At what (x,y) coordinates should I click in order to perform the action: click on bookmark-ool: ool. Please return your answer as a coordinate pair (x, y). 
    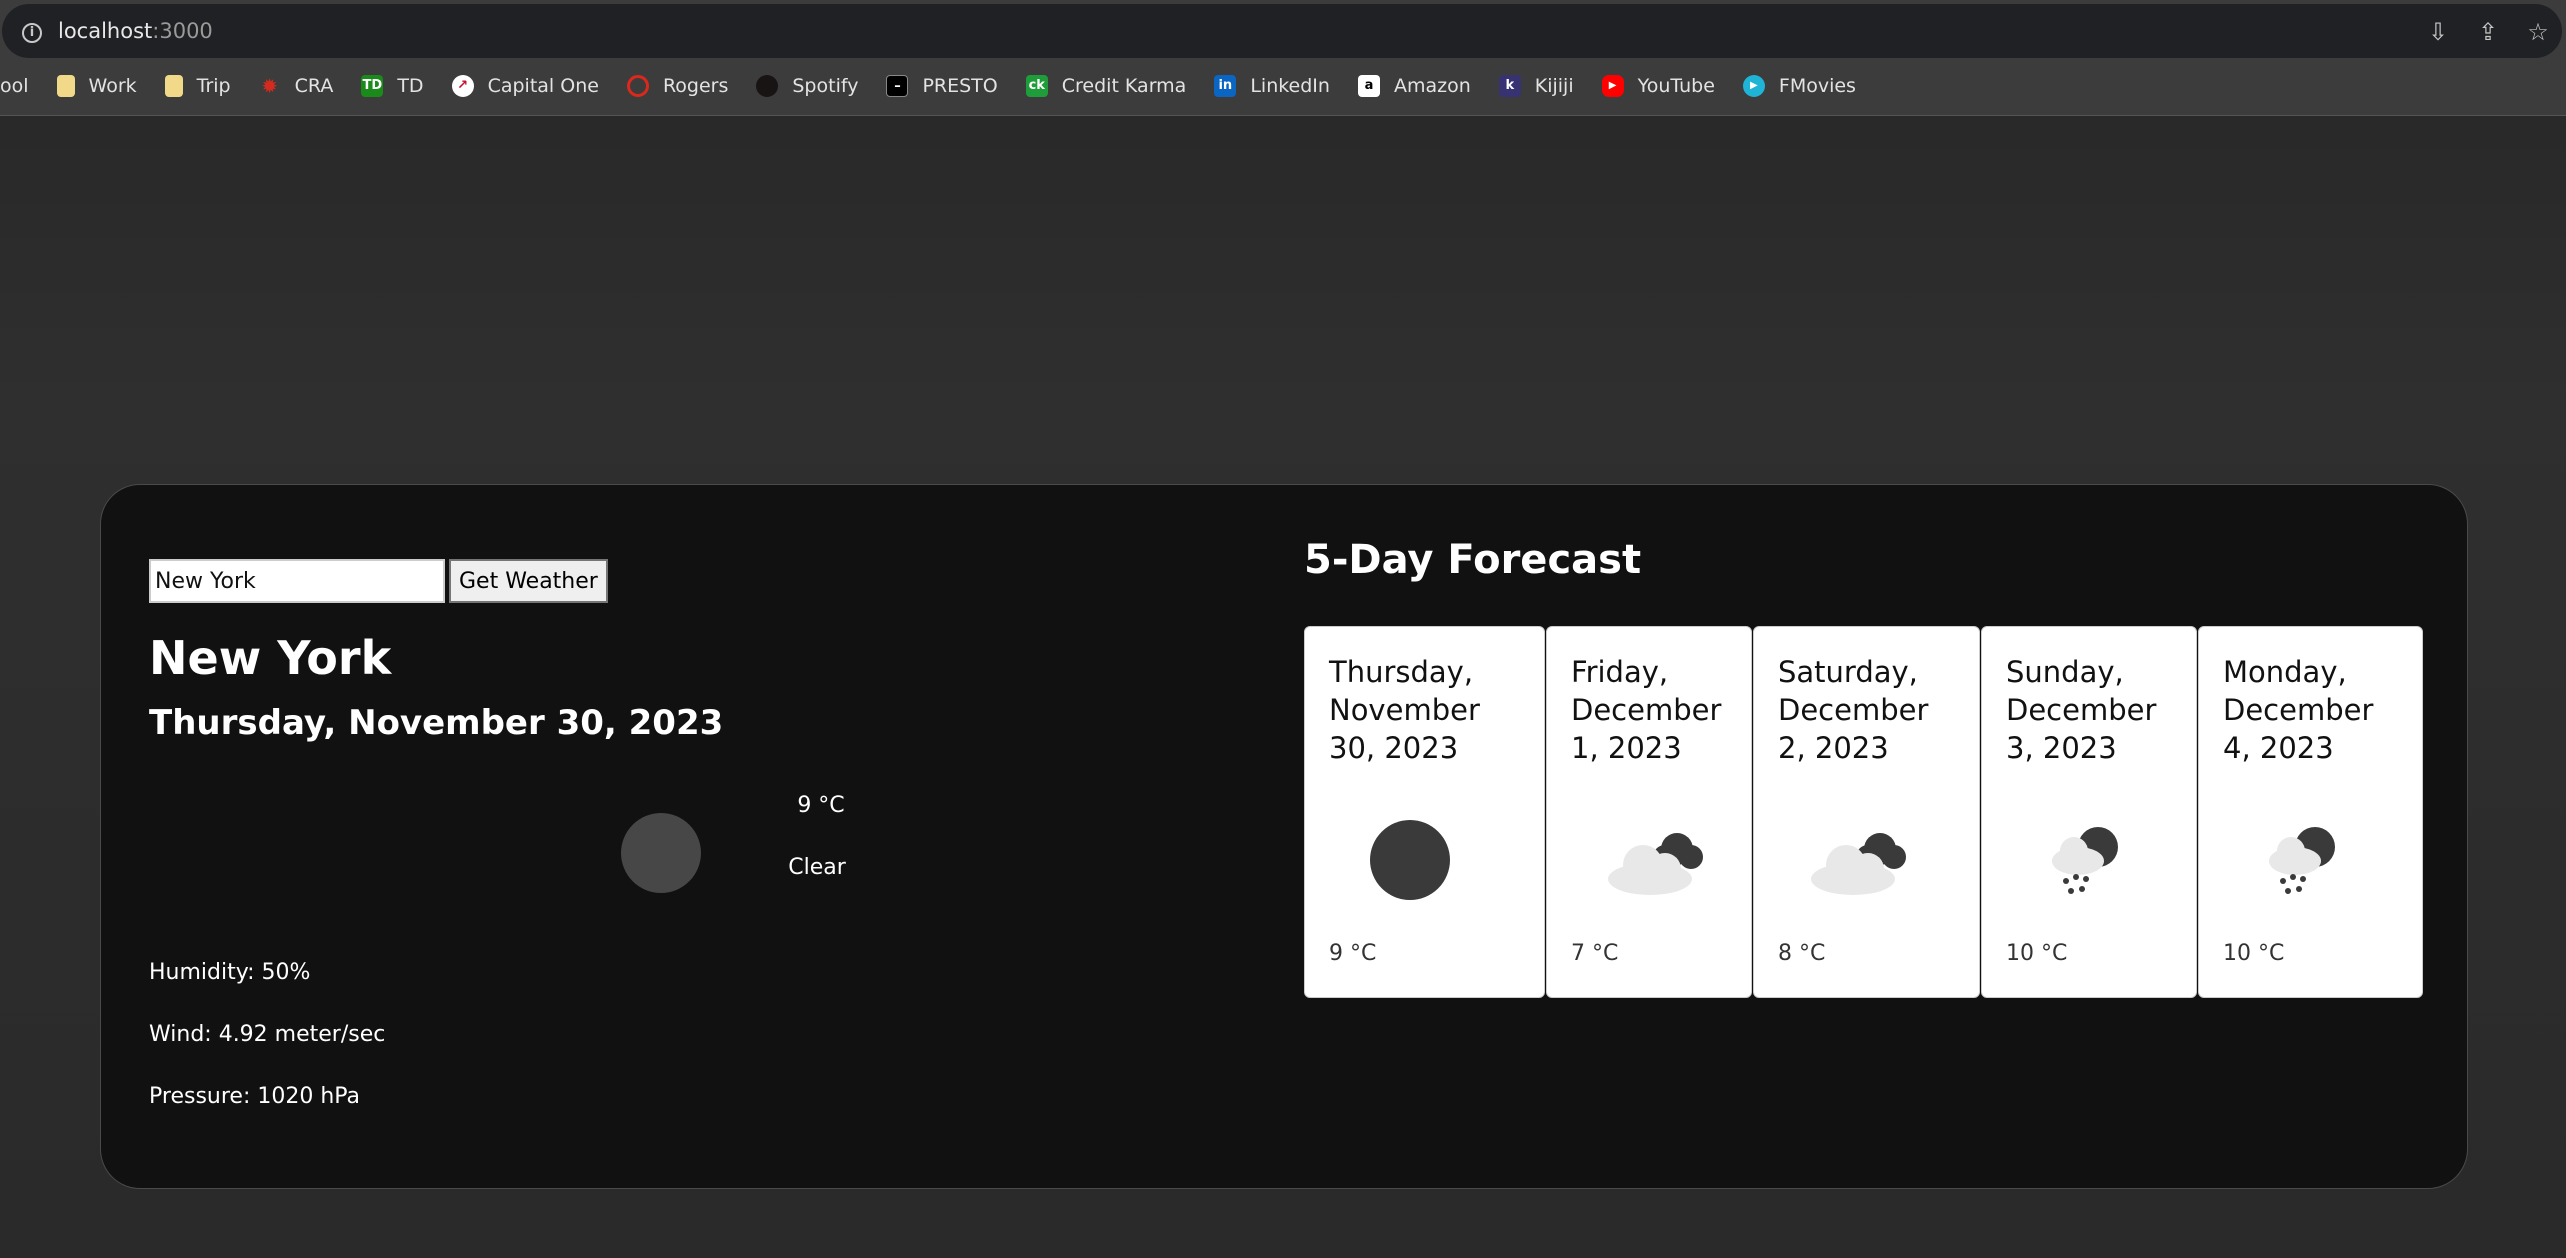
    Looking at the image, I should click on (14, 86).